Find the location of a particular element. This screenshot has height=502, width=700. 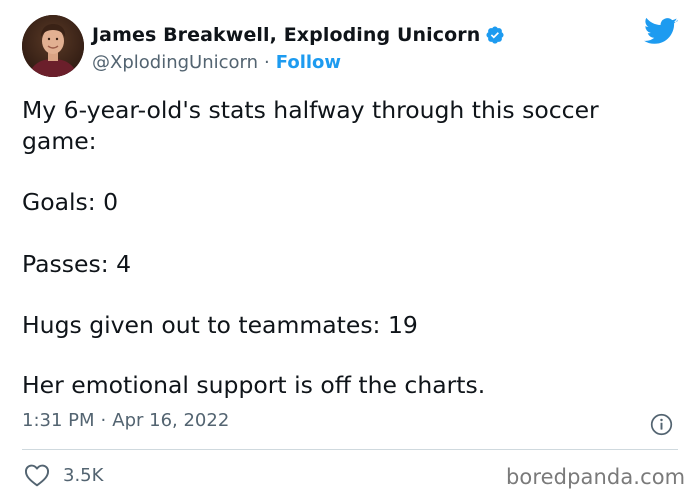

like-button: 3.5K is located at coordinates (63, 475).